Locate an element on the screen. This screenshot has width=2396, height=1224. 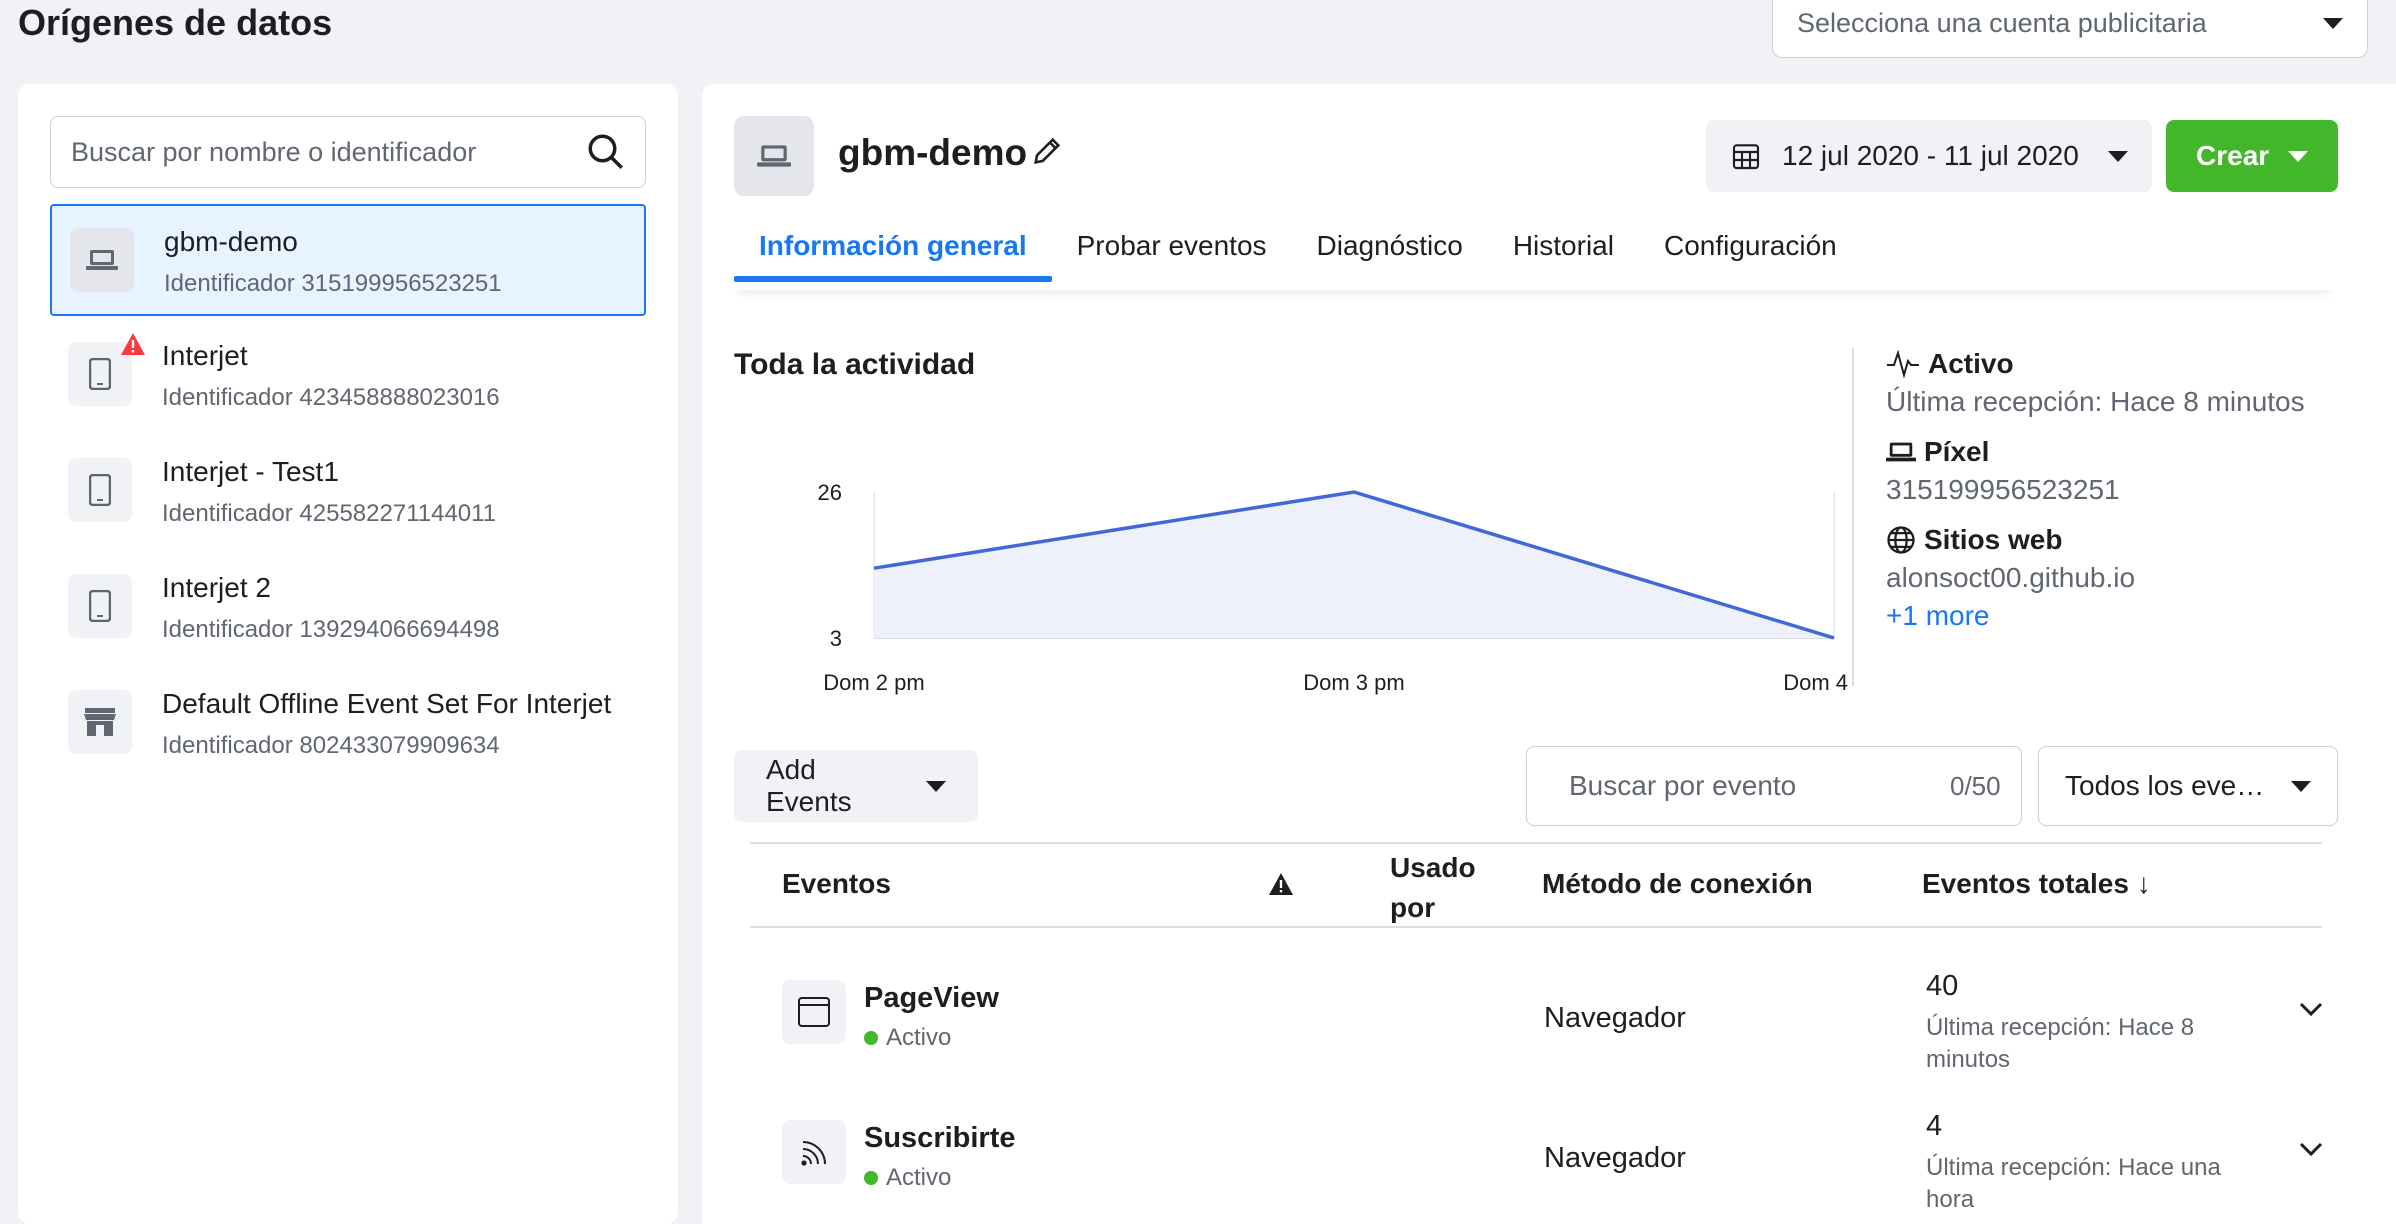
date-range-label: 12 jul 2020 - 11 jul 2020 is located at coordinates (1930, 155).